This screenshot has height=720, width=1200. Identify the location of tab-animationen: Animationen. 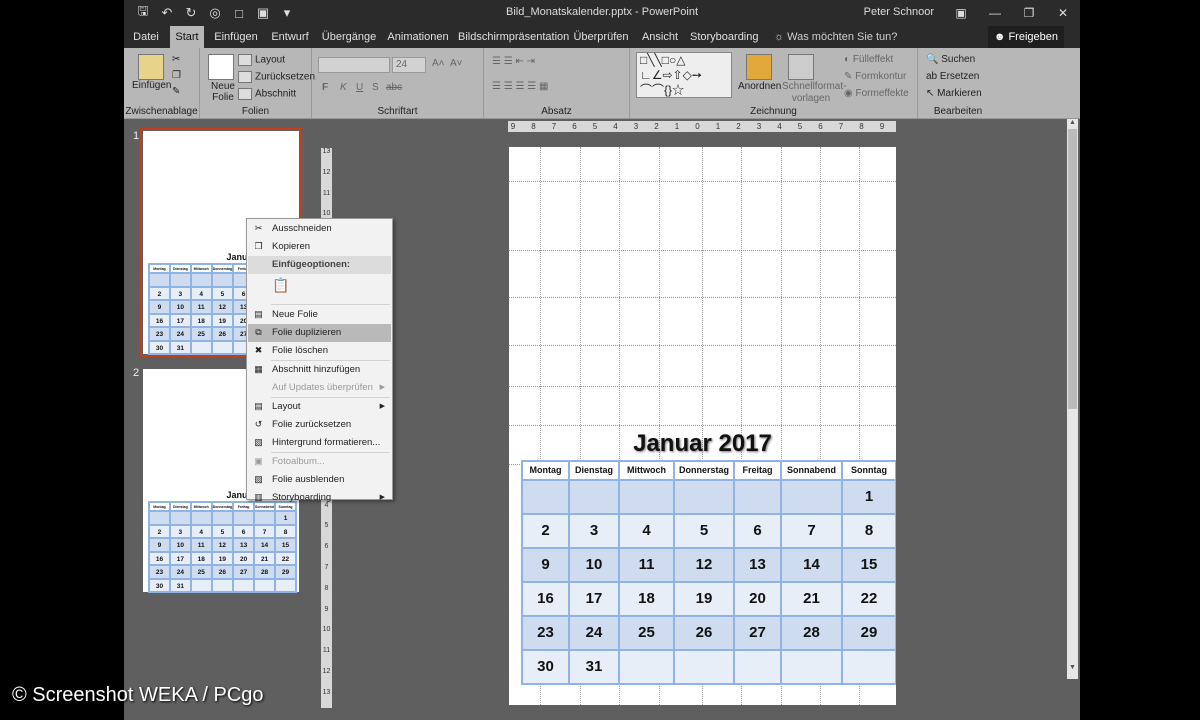
(418, 37).